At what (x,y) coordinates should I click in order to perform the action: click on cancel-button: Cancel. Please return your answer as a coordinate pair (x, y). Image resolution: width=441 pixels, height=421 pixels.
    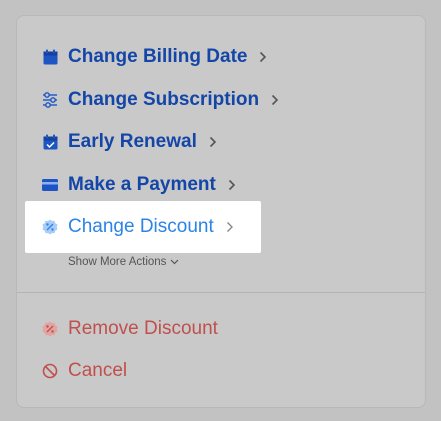
    Looking at the image, I should click on (84, 371).